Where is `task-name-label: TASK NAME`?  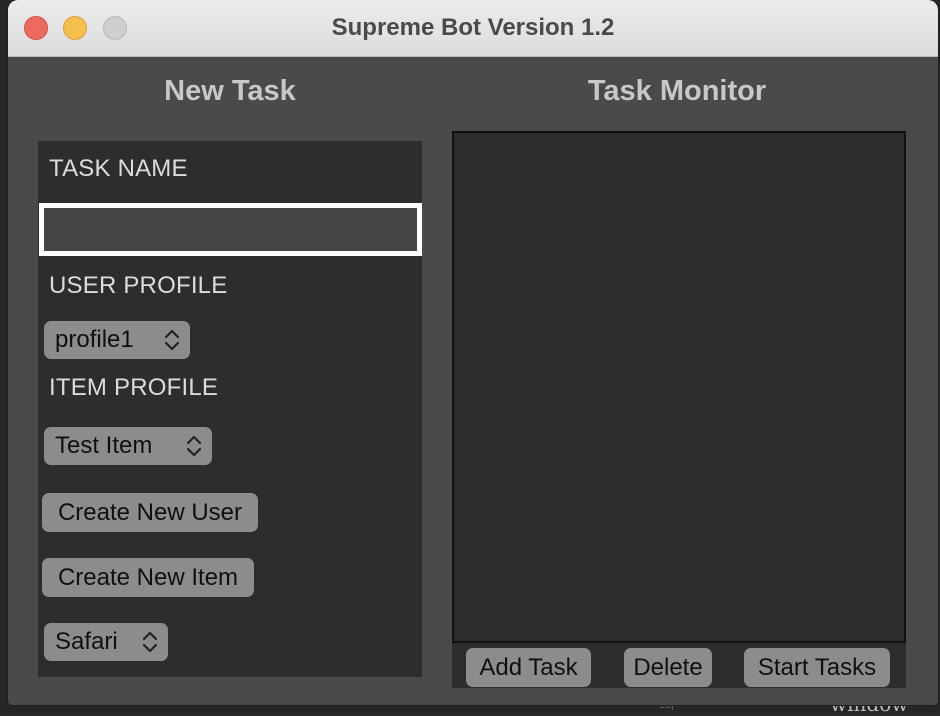
task-name-label: TASK NAME is located at coordinates (118, 168).